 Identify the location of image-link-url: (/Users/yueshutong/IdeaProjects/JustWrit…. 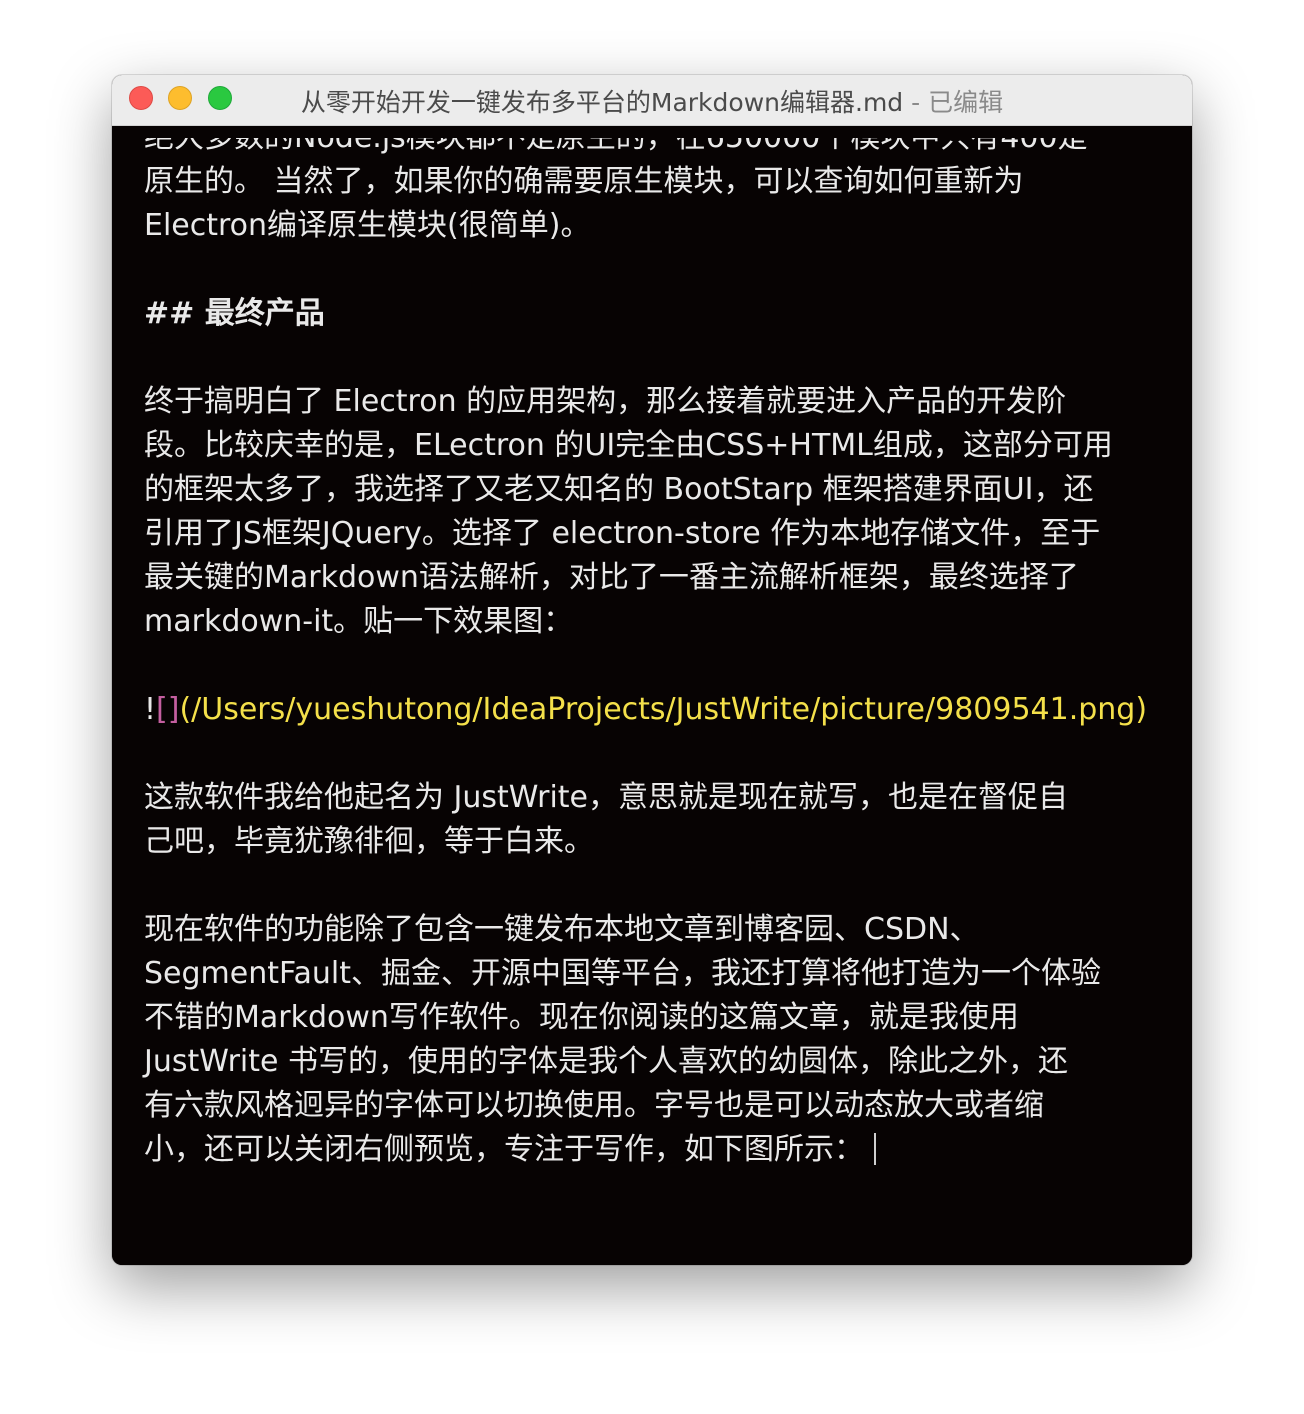
(663, 709).